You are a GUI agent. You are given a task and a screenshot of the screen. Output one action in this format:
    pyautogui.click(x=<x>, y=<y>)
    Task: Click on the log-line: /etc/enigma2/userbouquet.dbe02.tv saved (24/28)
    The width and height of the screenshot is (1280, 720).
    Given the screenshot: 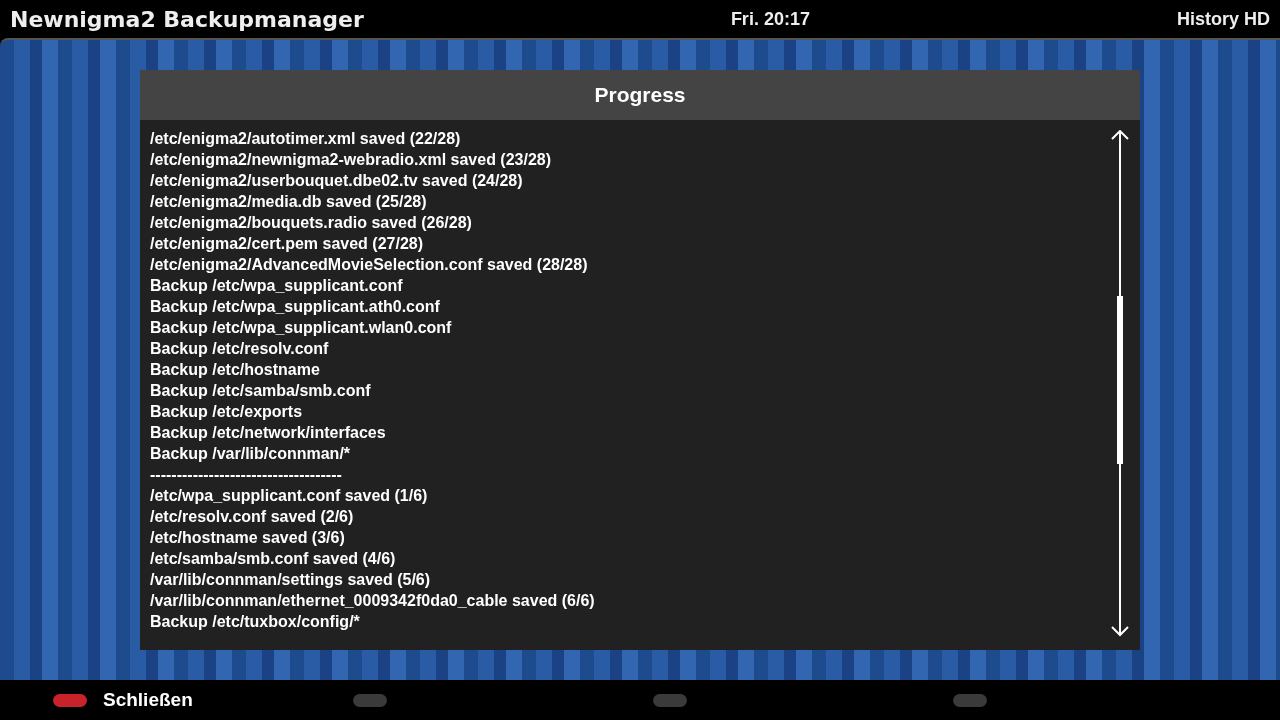 What is the action you would take?
    pyautogui.click(x=337, y=181)
    